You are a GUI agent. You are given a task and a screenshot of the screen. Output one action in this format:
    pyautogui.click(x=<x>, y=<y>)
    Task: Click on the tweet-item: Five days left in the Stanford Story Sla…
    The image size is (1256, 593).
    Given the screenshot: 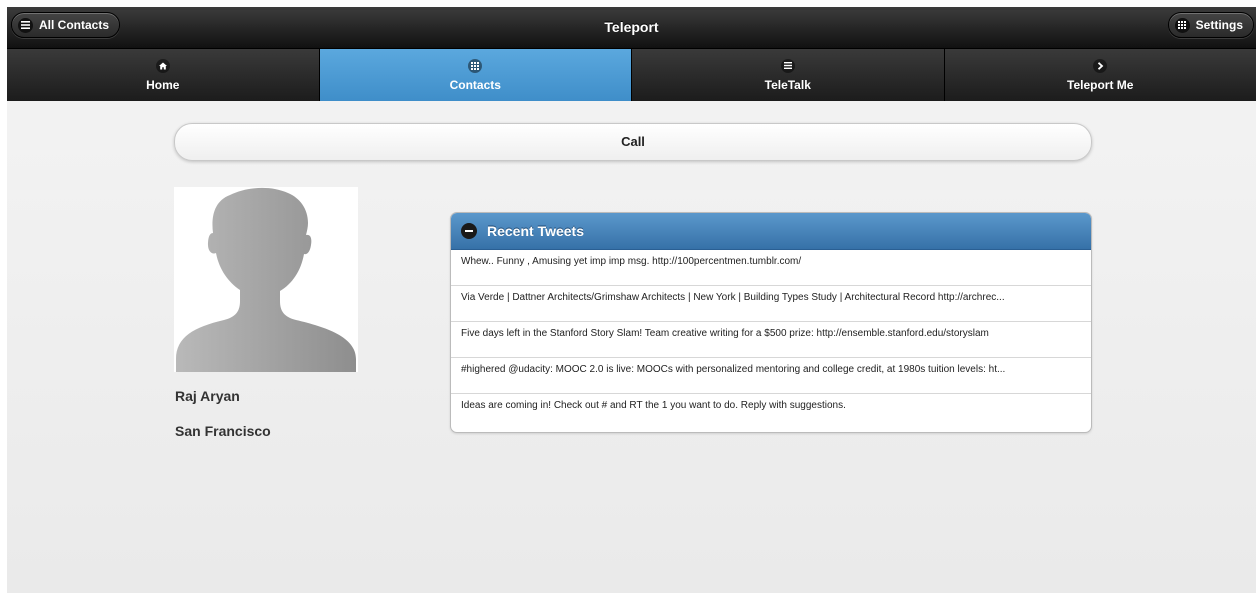 What is the action you would take?
    pyautogui.click(x=771, y=340)
    